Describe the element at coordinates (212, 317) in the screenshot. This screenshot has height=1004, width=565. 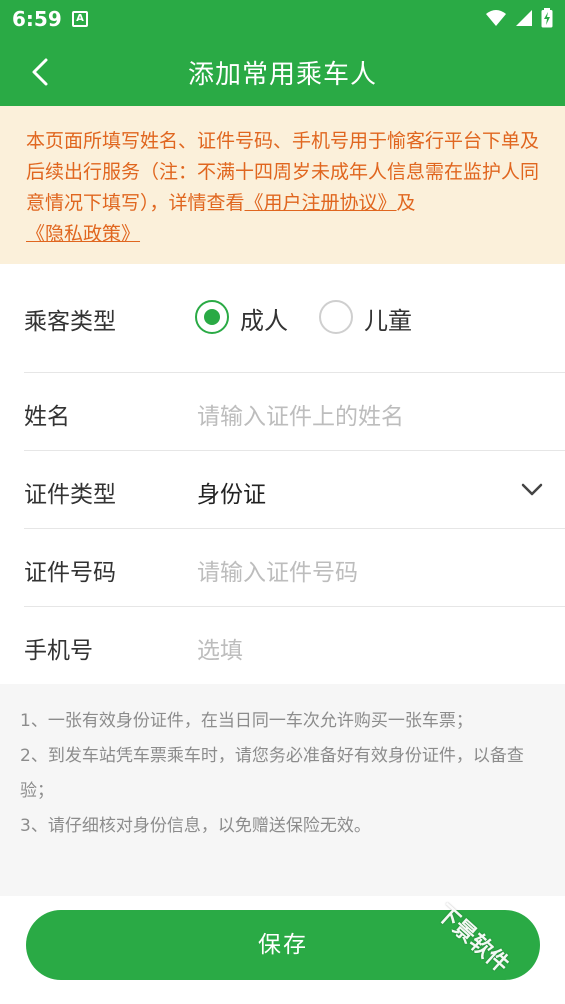
I see `radio-selected-icon` at that location.